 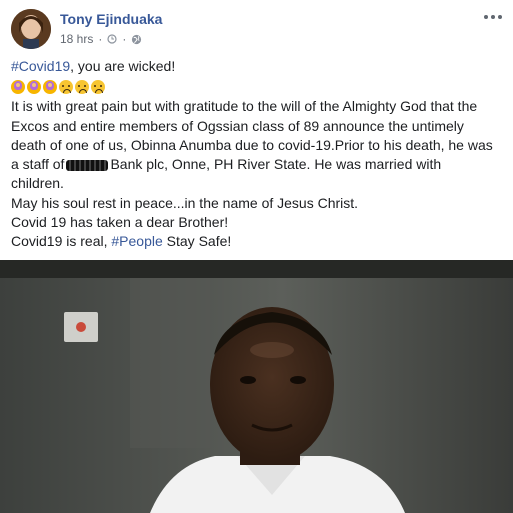 What do you see at coordinates (111, 19) in the screenshot?
I see `author-name: Tony Ejinduaka` at bounding box center [111, 19].